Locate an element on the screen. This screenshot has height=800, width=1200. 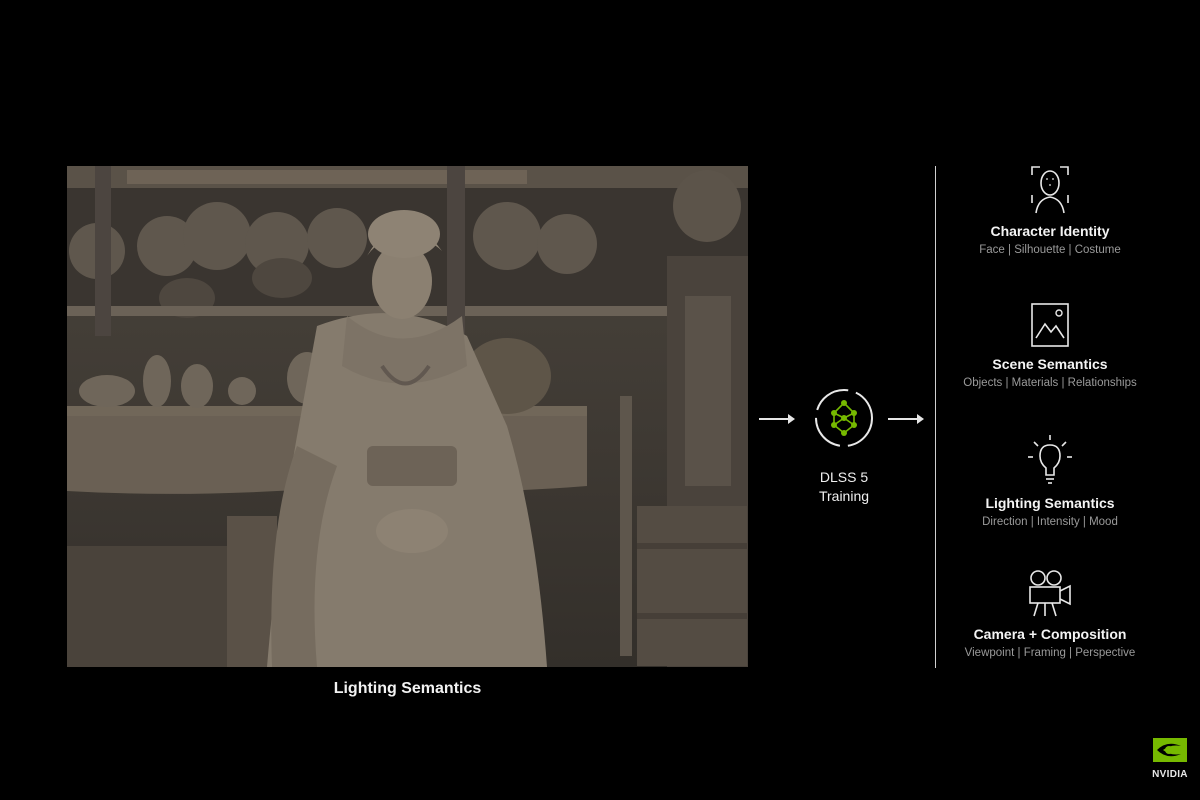
lightbulb-icon is located at coordinates (1050, 459).